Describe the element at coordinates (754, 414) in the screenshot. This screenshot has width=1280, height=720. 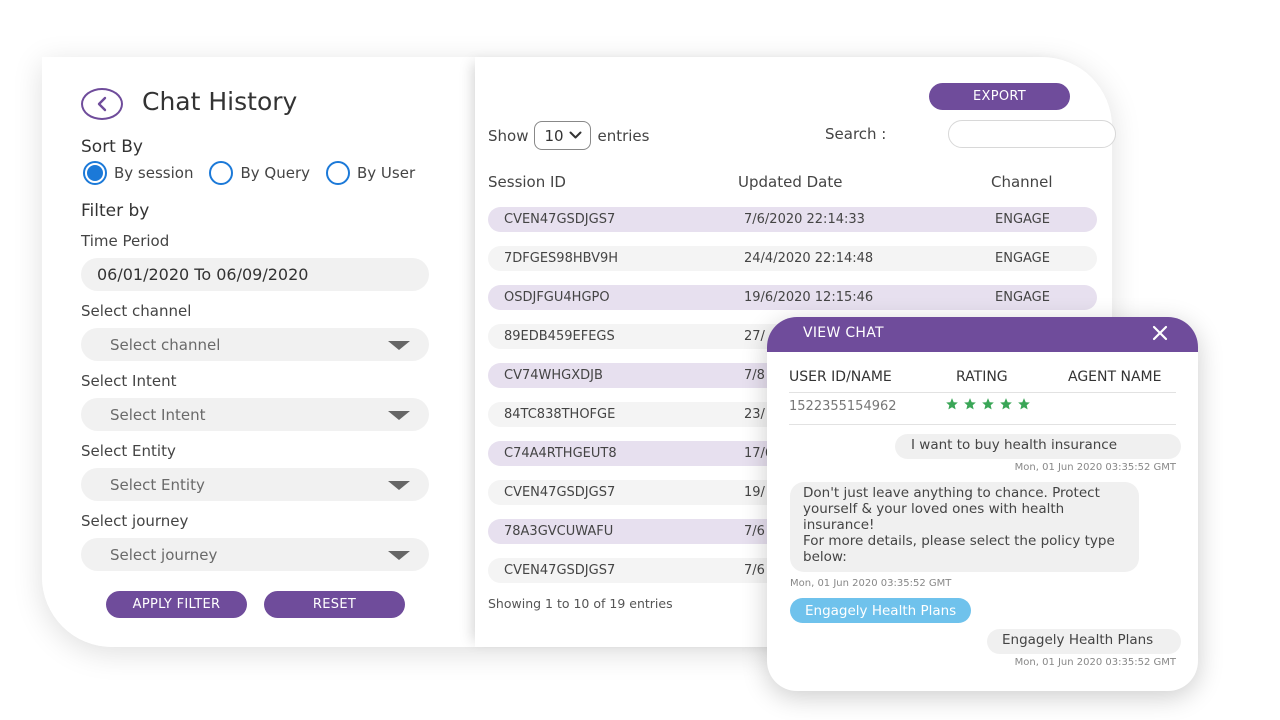
I see `updated-date-cell: 23/` at that location.